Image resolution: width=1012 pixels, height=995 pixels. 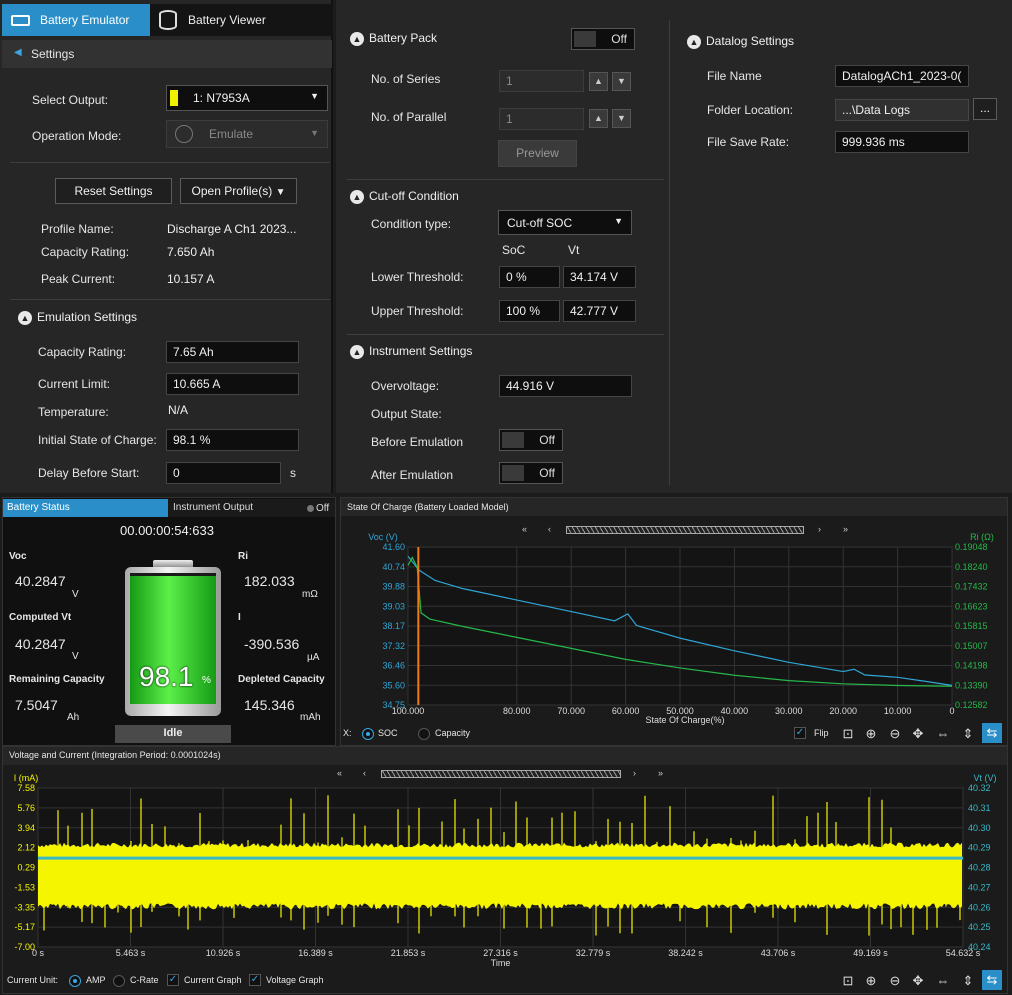 I want to click on lower-soc-field: 0 %, so click(x=529, y=277).